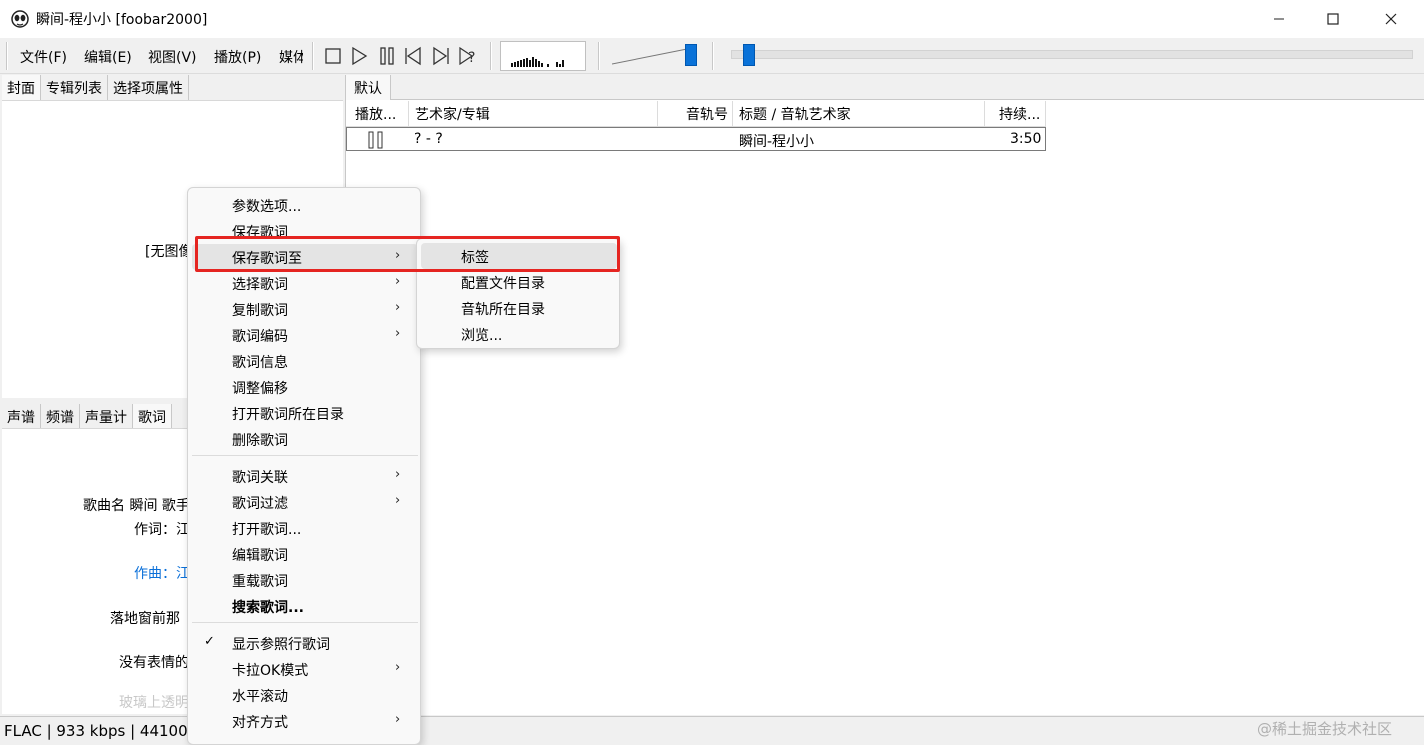 This screenshot has width=1424, height=745. I want to click on menu-item-lyrics-encoding: 歌词编码 ›, so click(305, 335).